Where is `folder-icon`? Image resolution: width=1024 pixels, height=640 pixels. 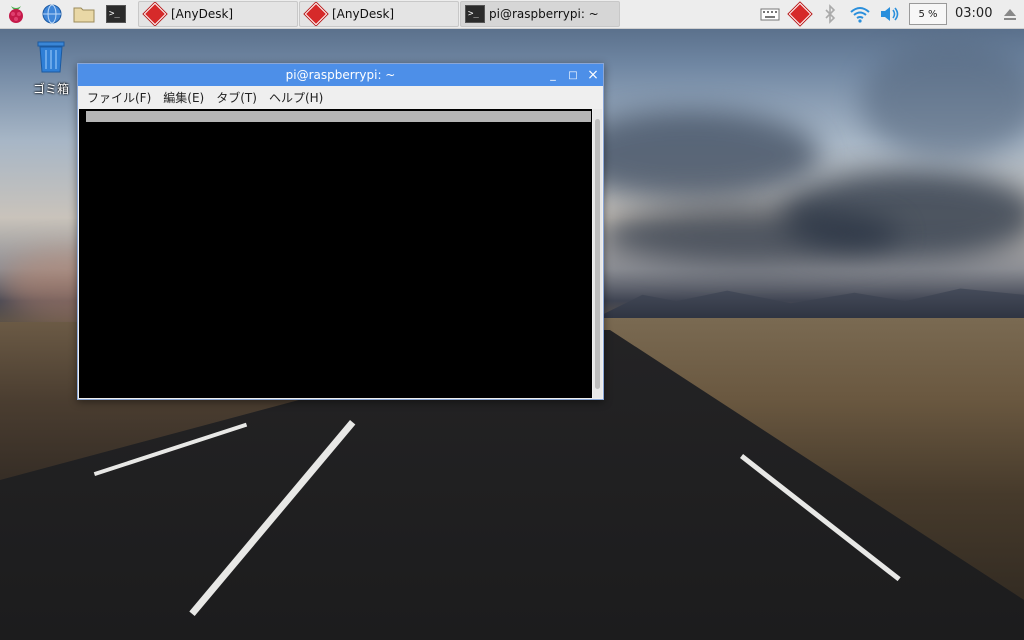 folder-icon is located at coordinates (84, 15).